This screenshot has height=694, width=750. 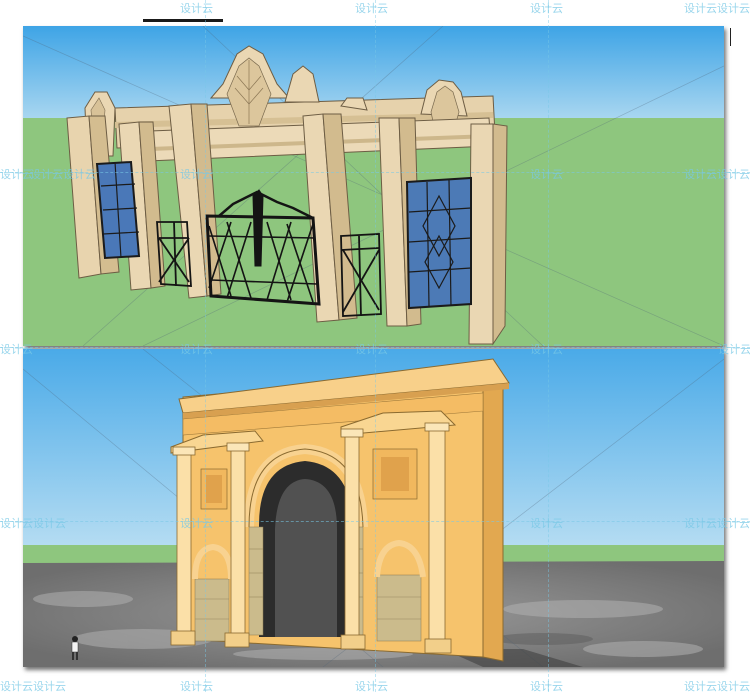 I want to click on corner-tick, so click(x=730, y=37).